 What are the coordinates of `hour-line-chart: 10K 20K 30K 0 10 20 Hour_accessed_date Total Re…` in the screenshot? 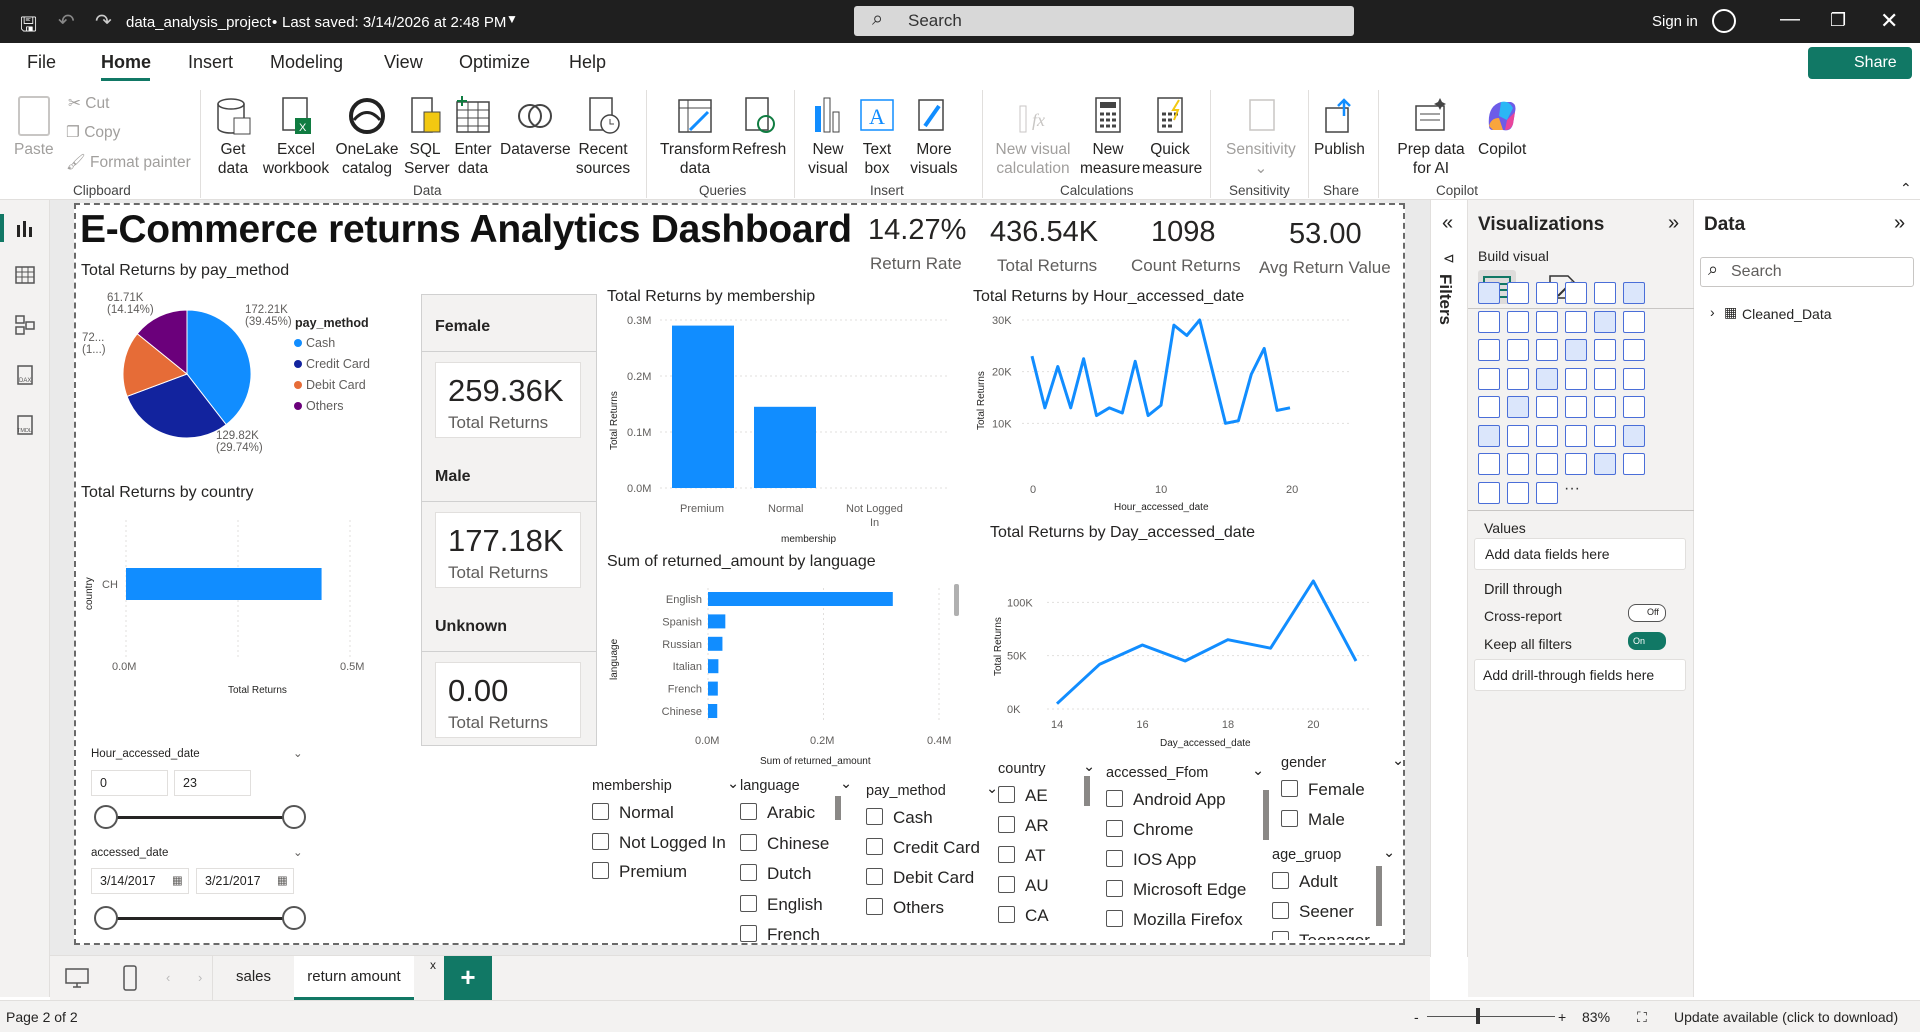 It's located at (1180, 415).